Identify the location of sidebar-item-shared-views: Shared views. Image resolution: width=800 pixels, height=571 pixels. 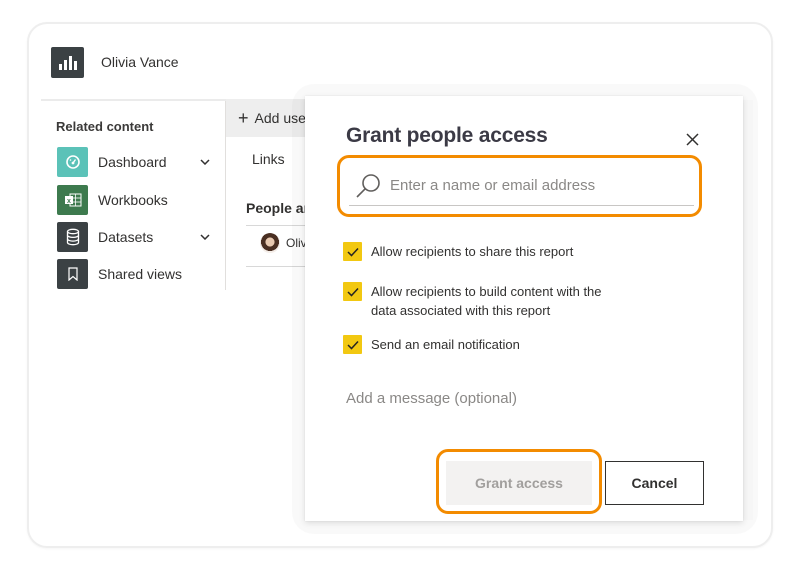
(134, 274).